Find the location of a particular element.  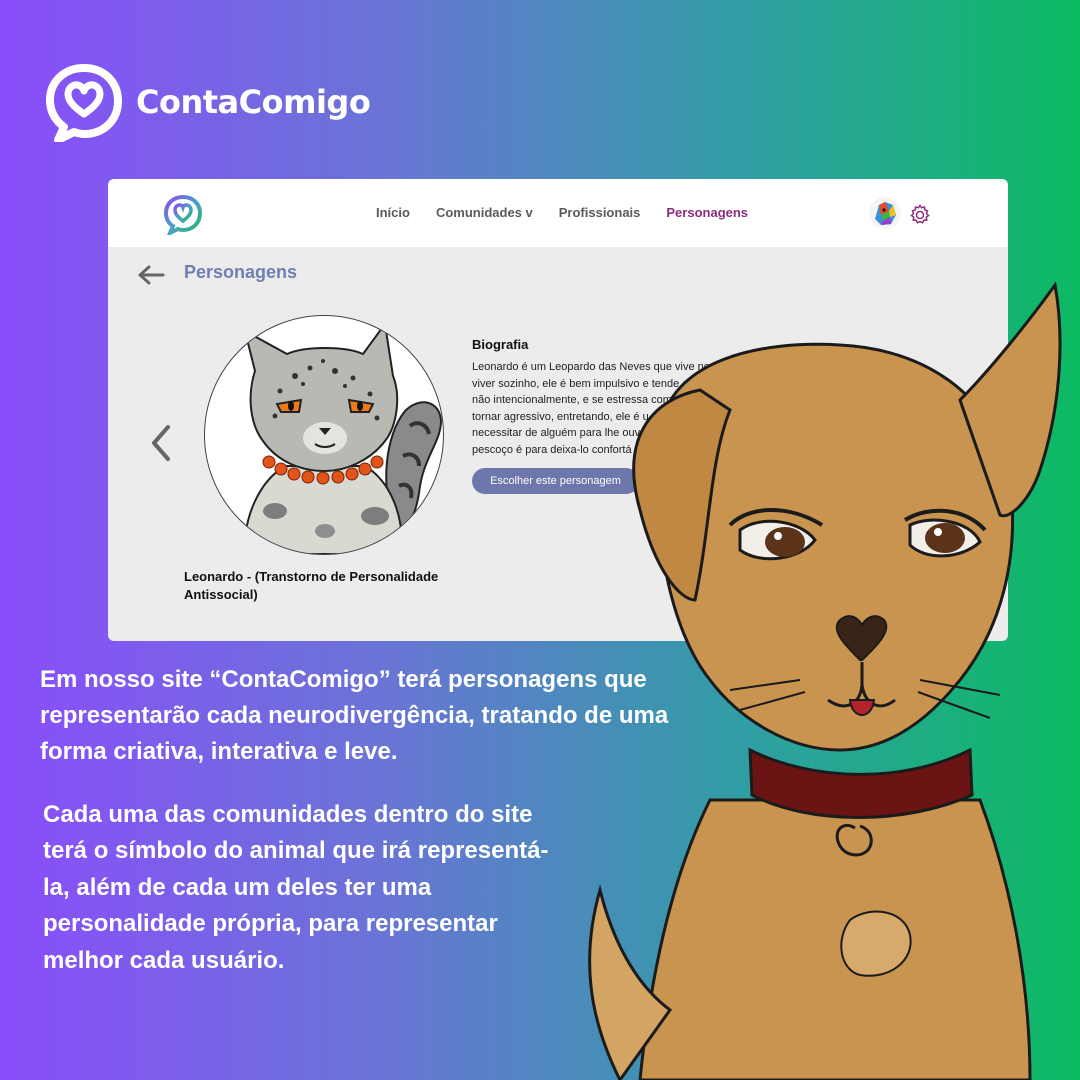

bio-title: Biografia is located at coordinates (500, 344).